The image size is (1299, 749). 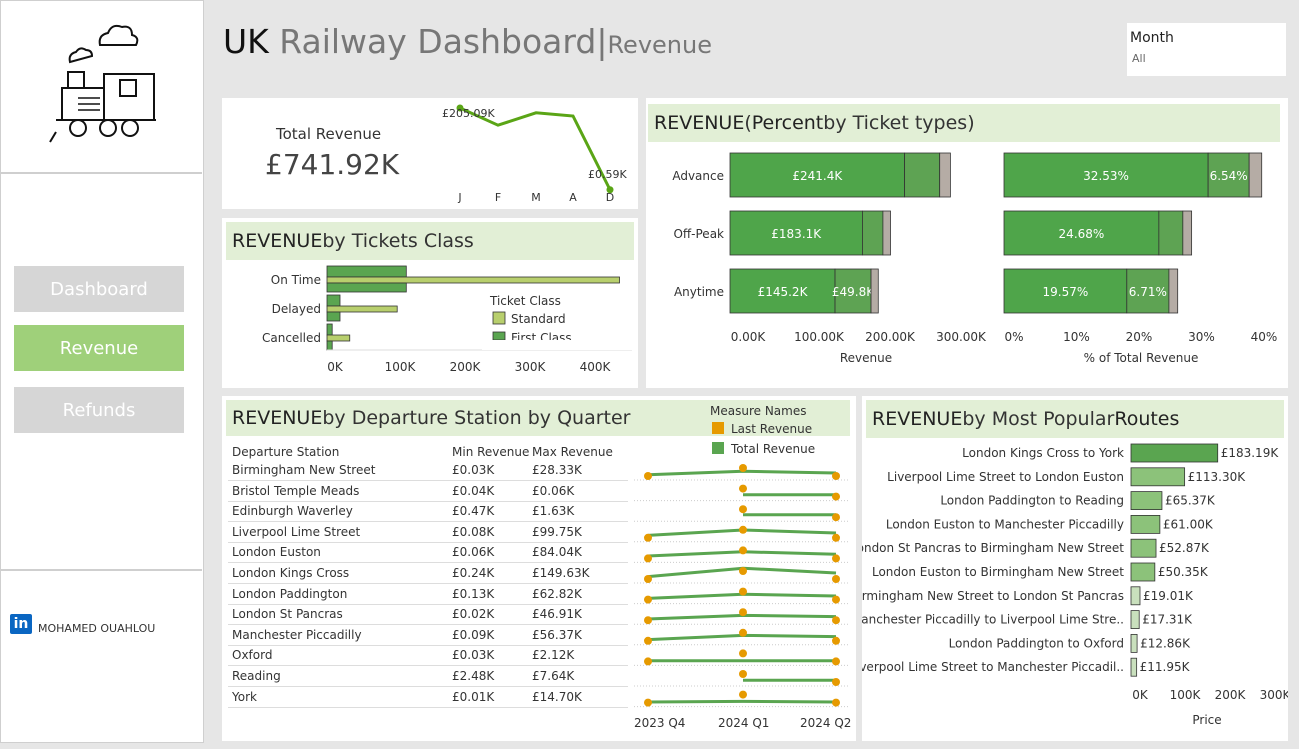 I want to click on revenue-bar-seg2, so click(x=922, y=175).